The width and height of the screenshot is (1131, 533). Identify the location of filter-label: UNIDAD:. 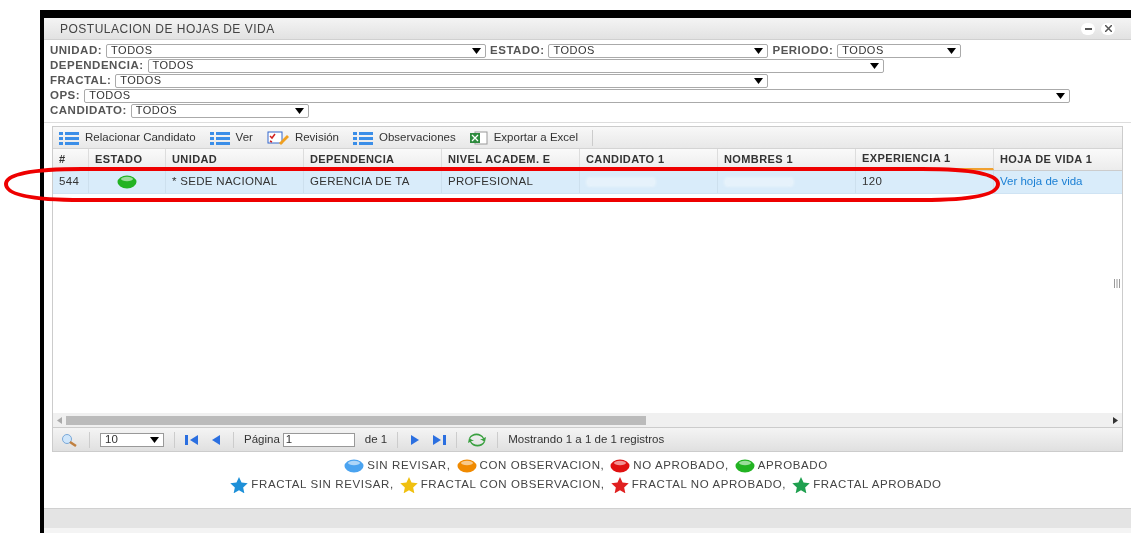
(76, 50).